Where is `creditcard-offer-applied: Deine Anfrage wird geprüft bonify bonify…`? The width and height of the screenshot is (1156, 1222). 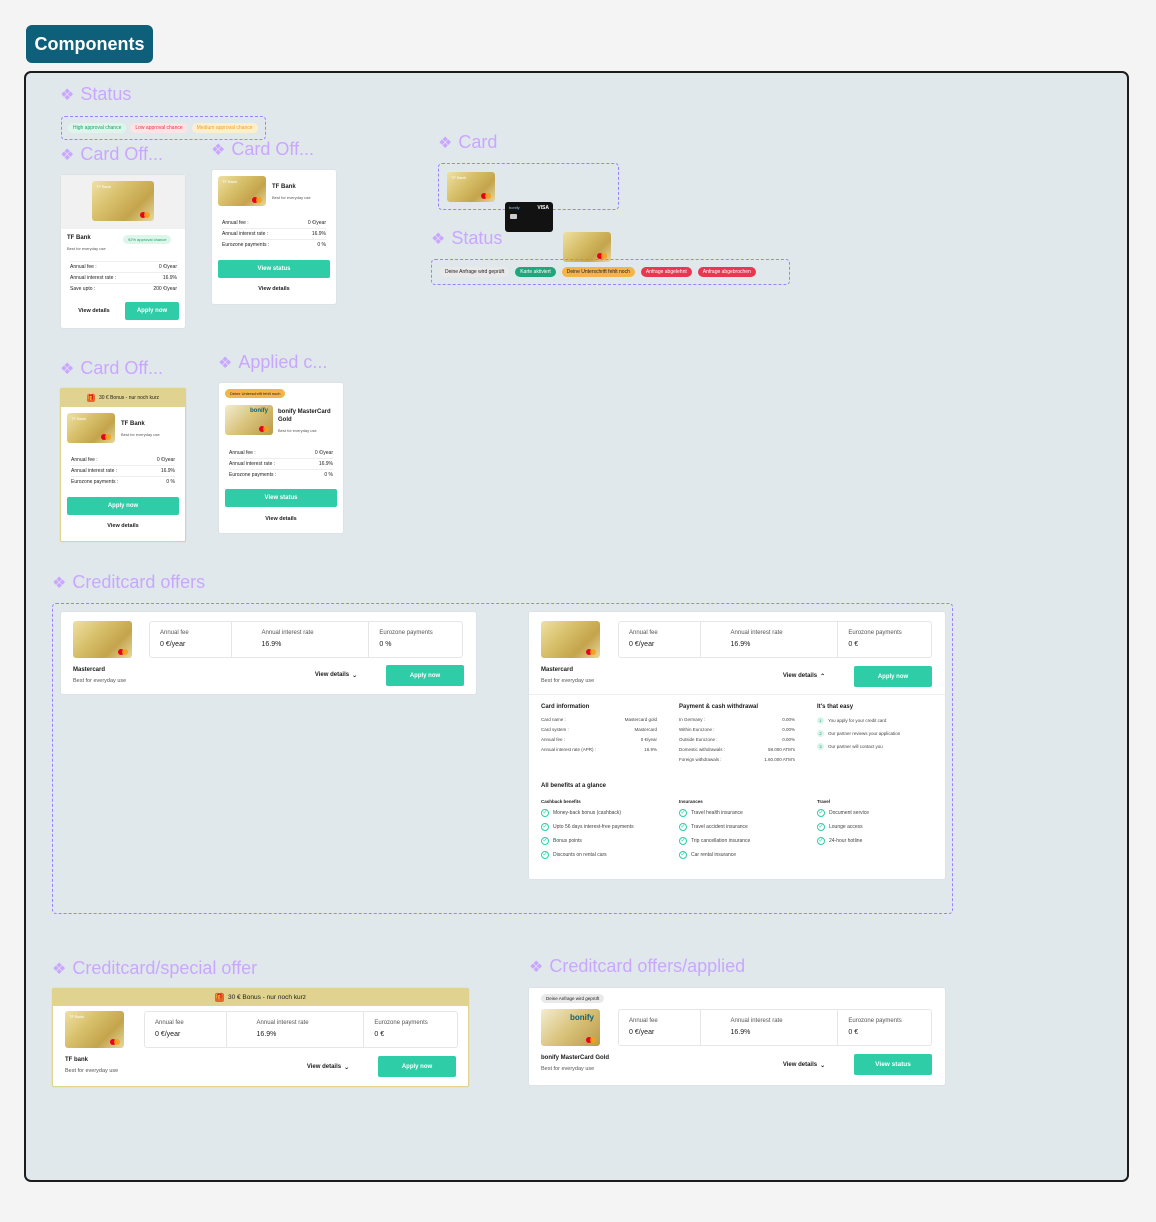 creditcard-offer-applied: Deine Anfrage wird geprüft bonify bonify… is located at coordinates (737, 1036).